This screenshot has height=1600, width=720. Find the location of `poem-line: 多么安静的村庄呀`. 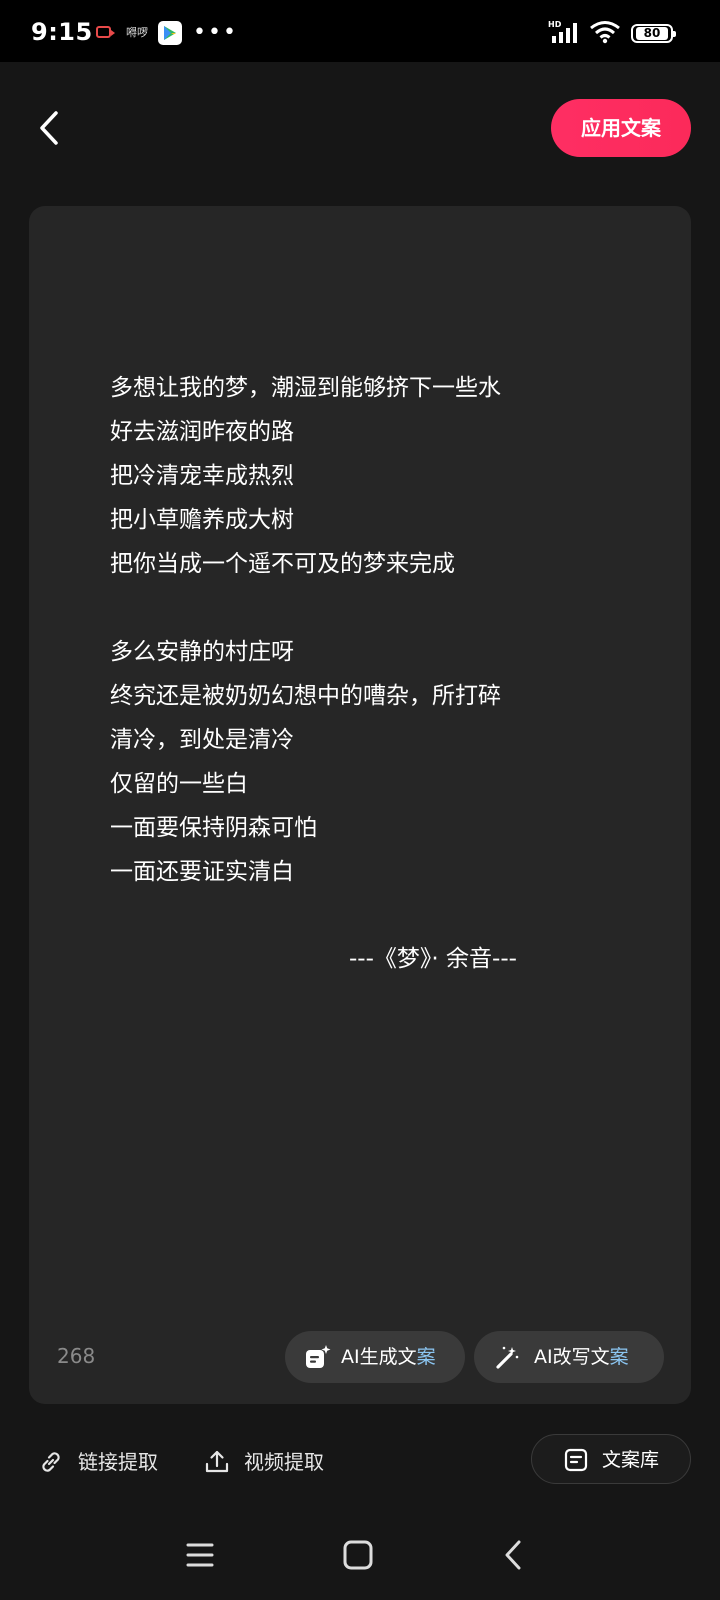

poem-line: 多么安静的村庄呀 is located at coordinates (202, 652).